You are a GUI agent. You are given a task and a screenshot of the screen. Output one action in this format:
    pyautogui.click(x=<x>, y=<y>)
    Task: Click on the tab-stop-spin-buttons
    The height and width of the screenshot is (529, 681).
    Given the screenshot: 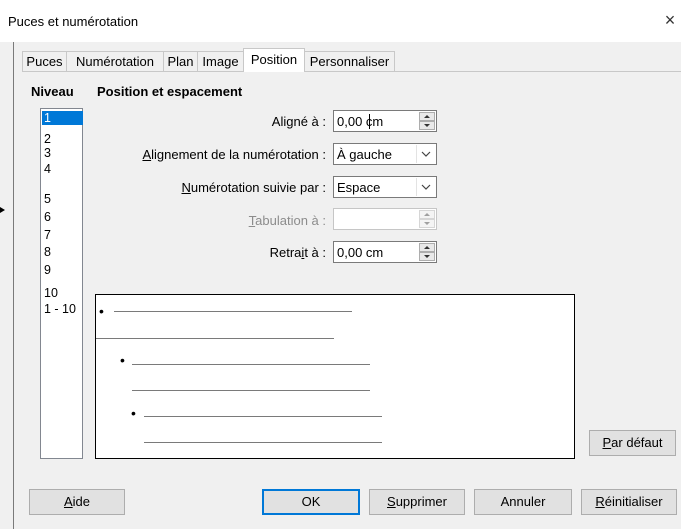 What is the action you would take?
    pyautogui.click(x=427, y=219)
    